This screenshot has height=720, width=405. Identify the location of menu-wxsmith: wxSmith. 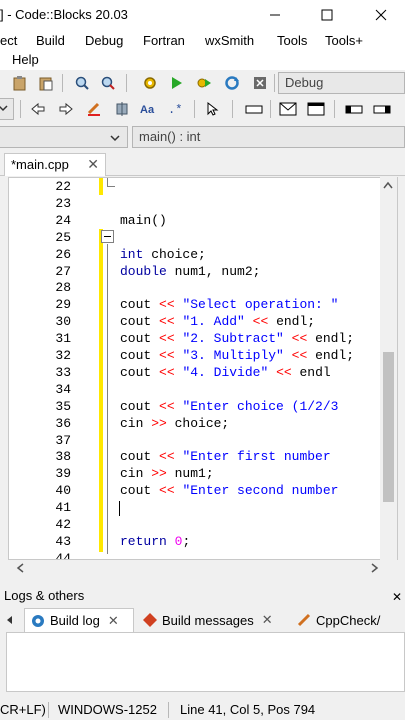
(229, 40).